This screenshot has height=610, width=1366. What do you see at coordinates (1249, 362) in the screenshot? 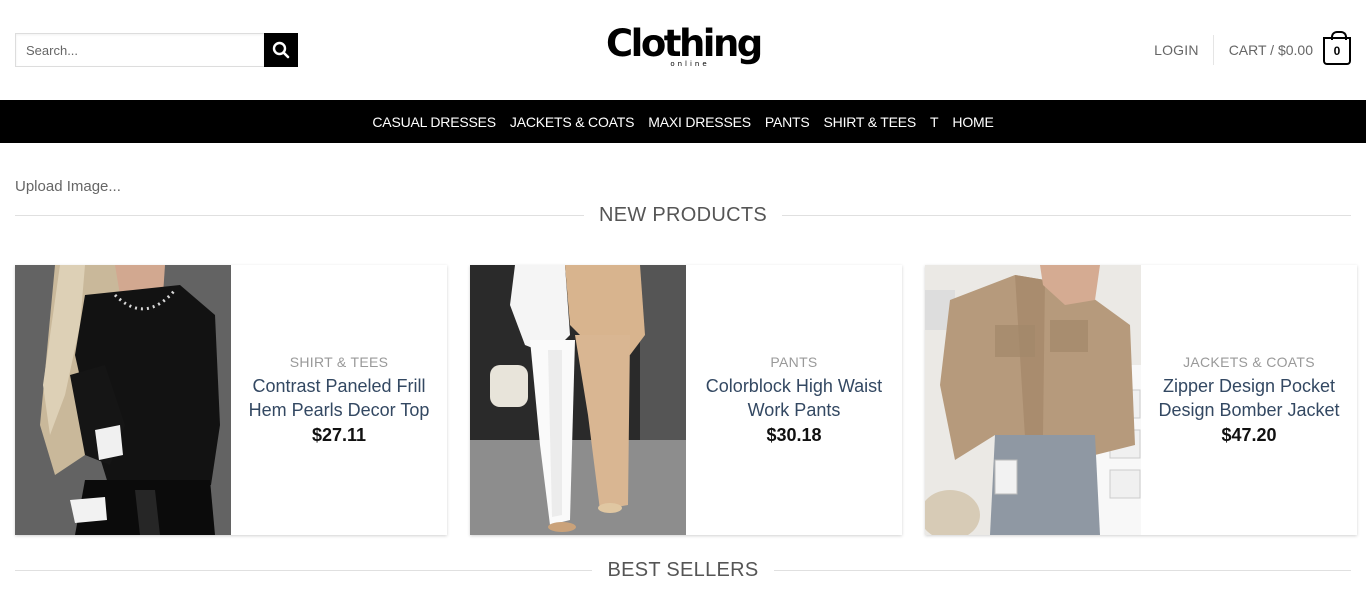
I see `product-category: JACKETS & COATS` at bounding box center [1249, 362].